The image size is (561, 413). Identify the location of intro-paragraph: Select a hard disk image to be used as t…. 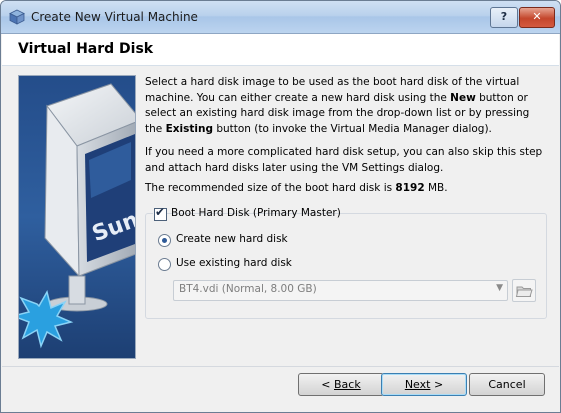
(345, 106).